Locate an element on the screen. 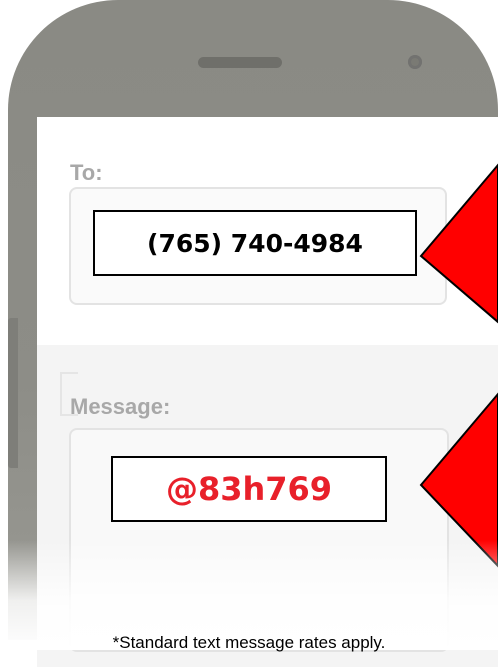 This screenshot has width=498, height=667. rates-disclaimer: *Standard text message rates apply. is located at coordinates (249, 642).